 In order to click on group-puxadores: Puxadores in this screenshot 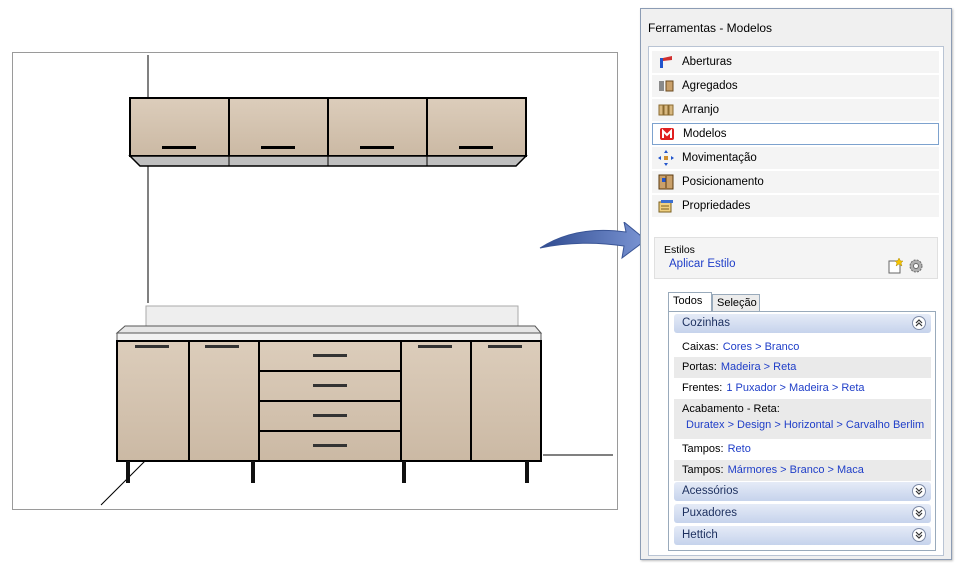, I will do `click(802, 513)`.